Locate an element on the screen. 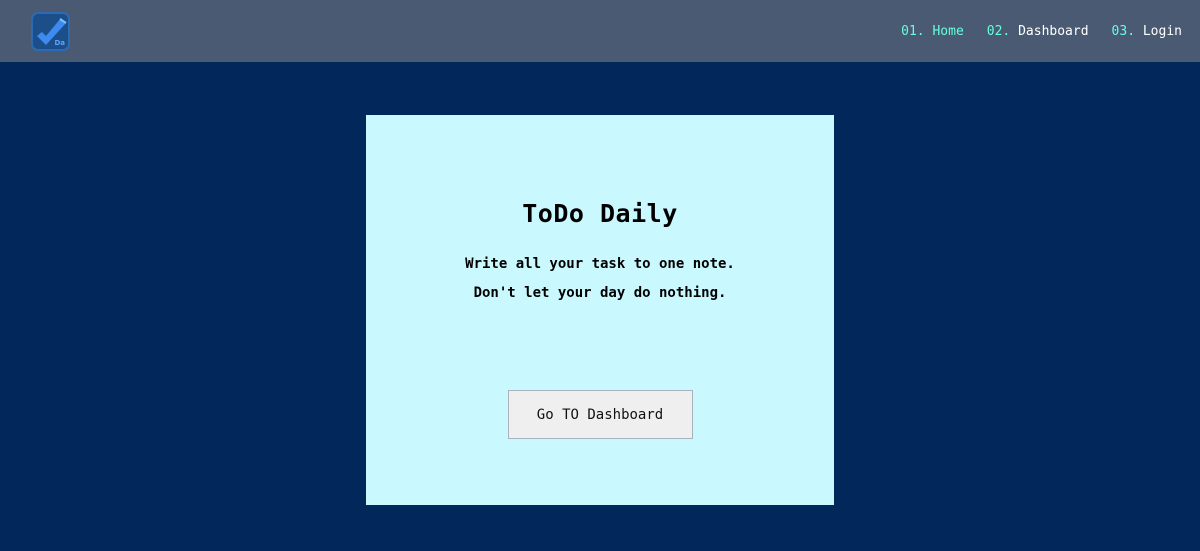  app-logo: Da is located at coordinates (50, 31).